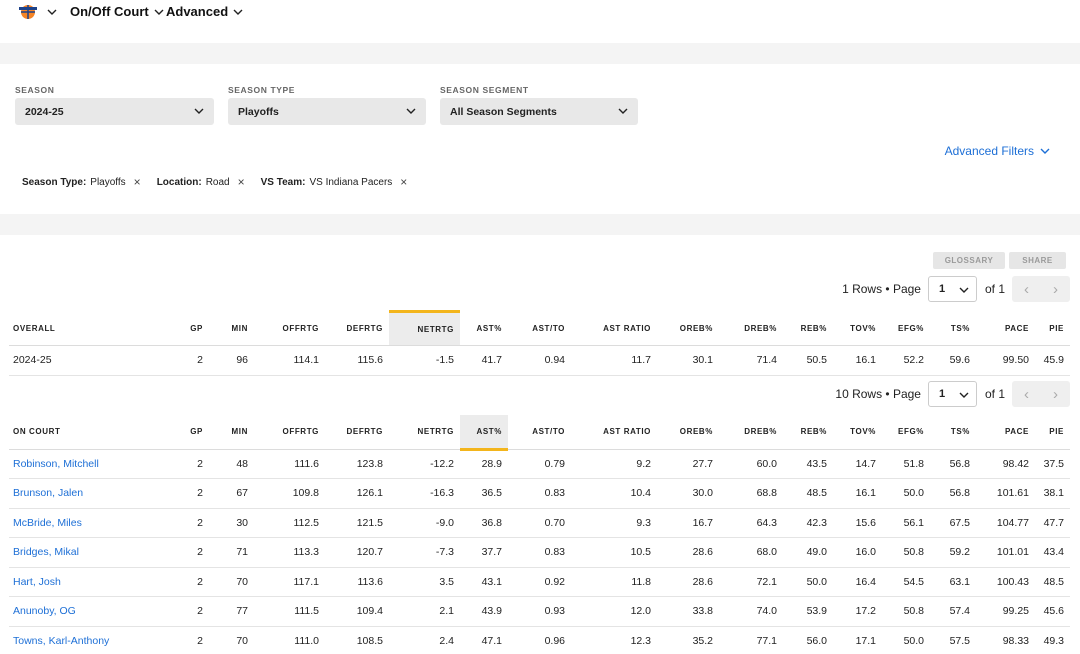 The image size is (1080, 654). What do you see at coordinates (61, 641) in the screenshot?
I see `player-link: Towns, Karl-Anthony` at bounding box center [61, 641].